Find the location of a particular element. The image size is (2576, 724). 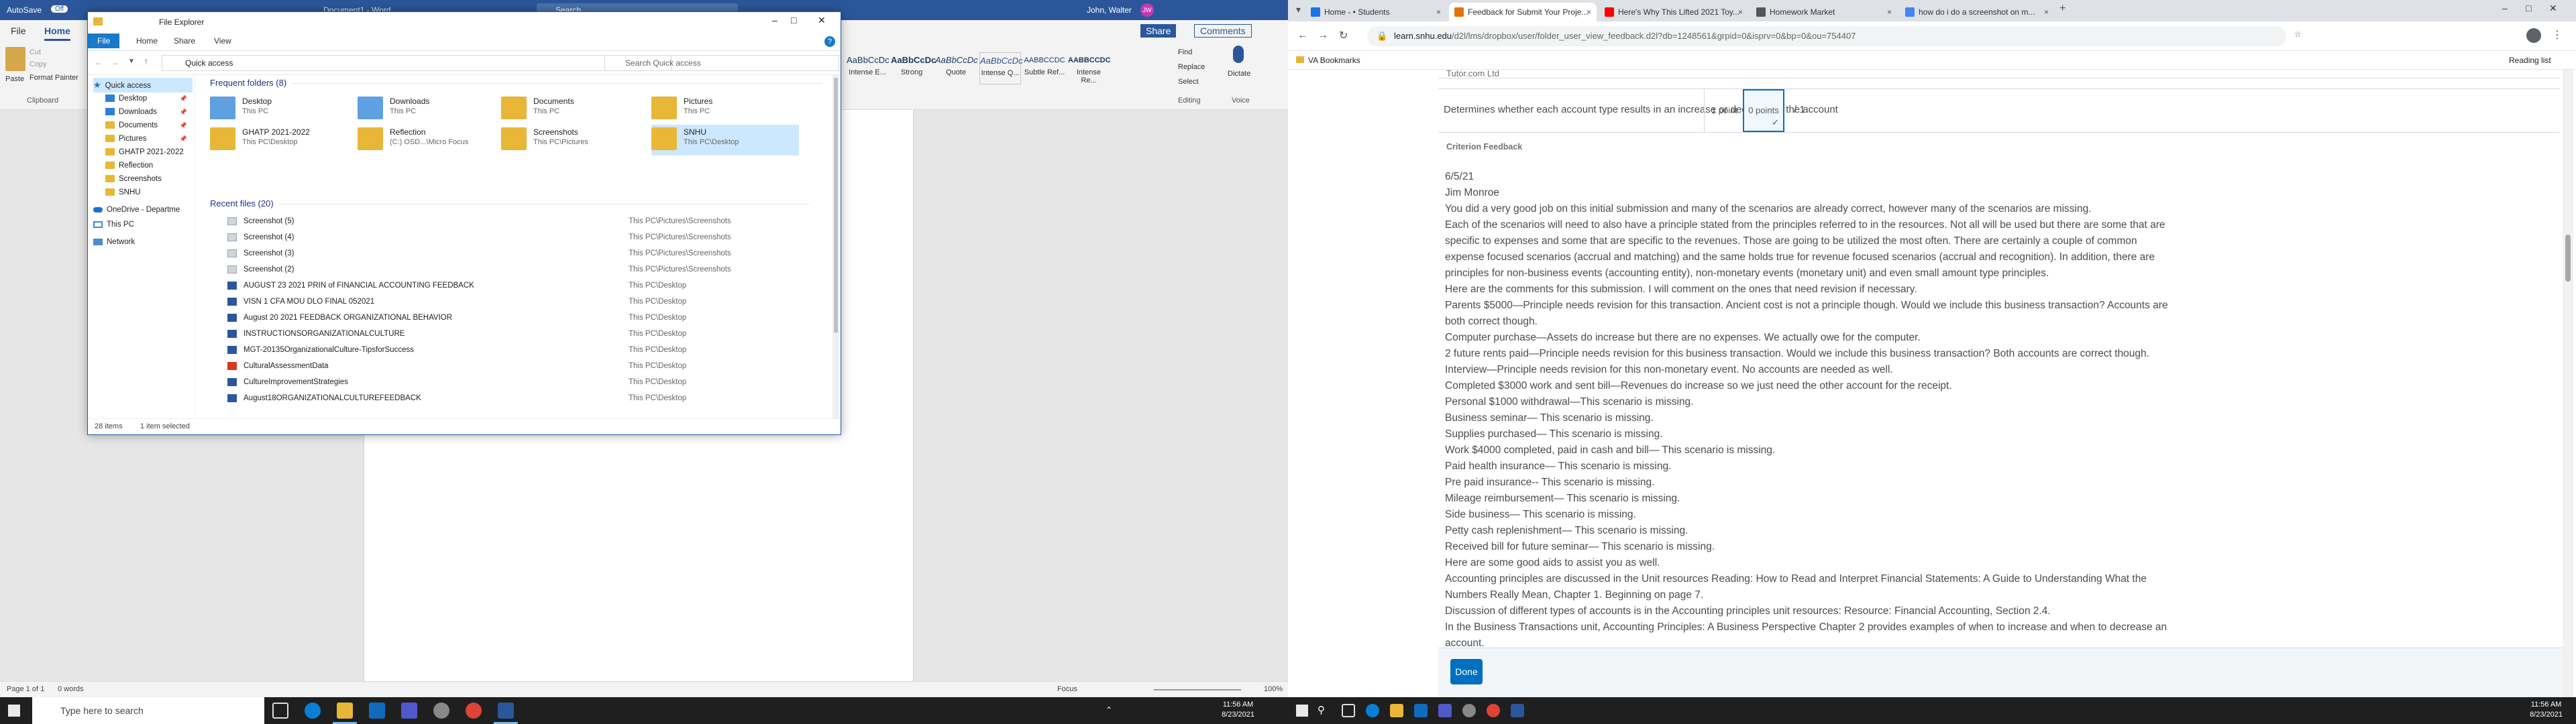

sidebar-item-snhu: SNHU is located at coordinates (148, 192).